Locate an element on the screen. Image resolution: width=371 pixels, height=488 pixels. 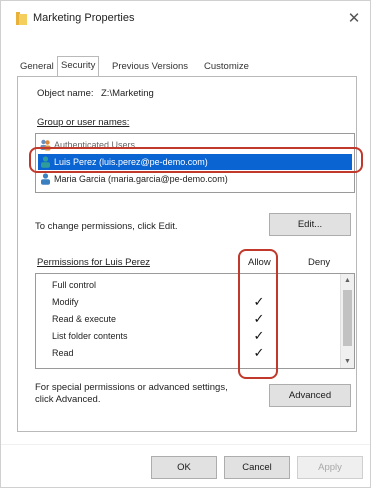
permission-name: Modify is located at coordinates (65, 302).